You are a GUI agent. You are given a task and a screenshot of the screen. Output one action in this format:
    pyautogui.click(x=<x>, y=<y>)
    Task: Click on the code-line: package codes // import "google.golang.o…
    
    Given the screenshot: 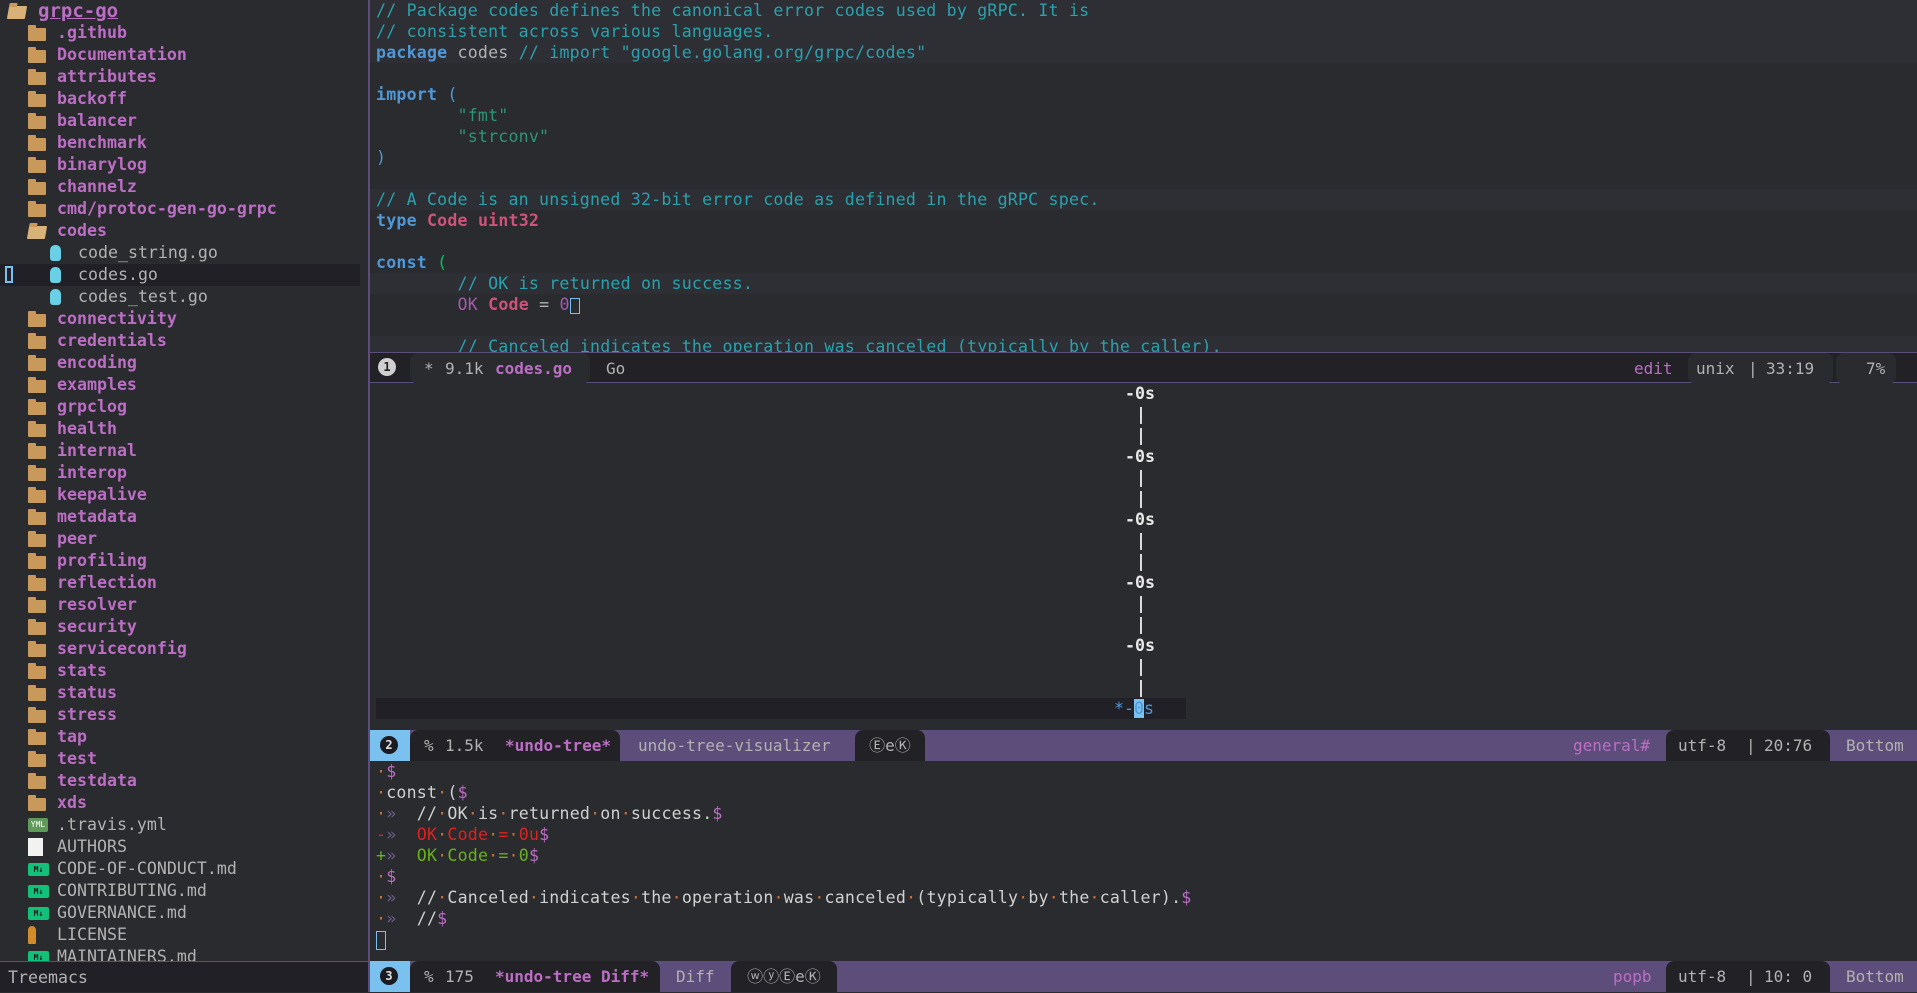 What is the action you would take?
    pyautogui.click(x=1143, y=52)
    